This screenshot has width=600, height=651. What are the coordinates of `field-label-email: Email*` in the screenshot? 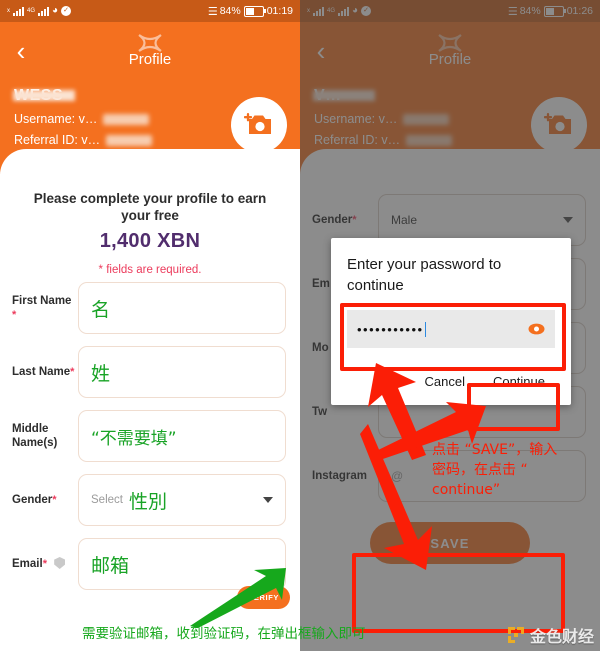 It's located at (45, 564).